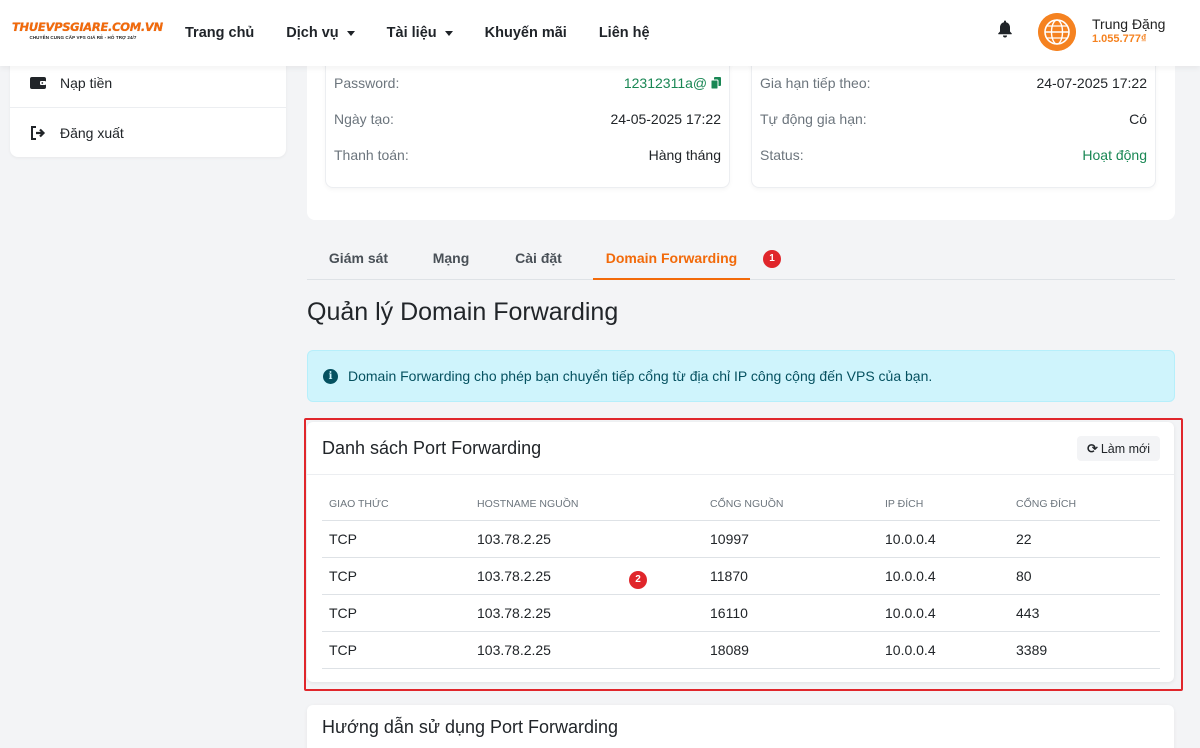 This screenshot has width=1200, height=748. Describe the element at coordinates (665, 83) in the screenshot. I see `password-text: 12312311a@` at that location.